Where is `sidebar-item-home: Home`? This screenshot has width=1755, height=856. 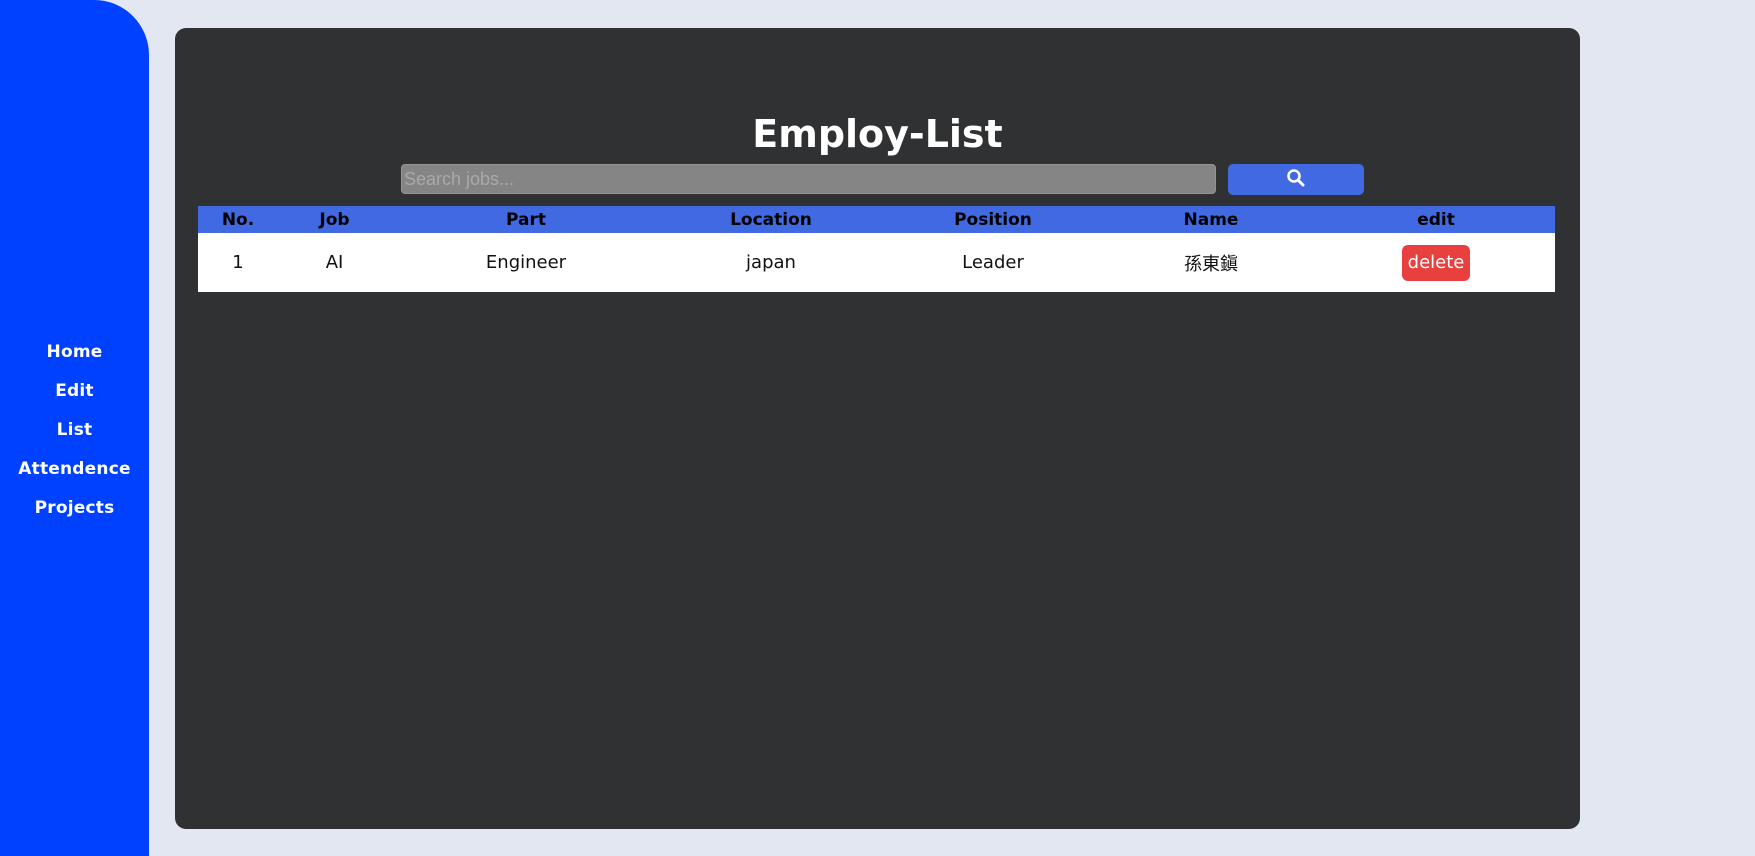 sidebar-item-home: Home is located at coordinates (75, 352).